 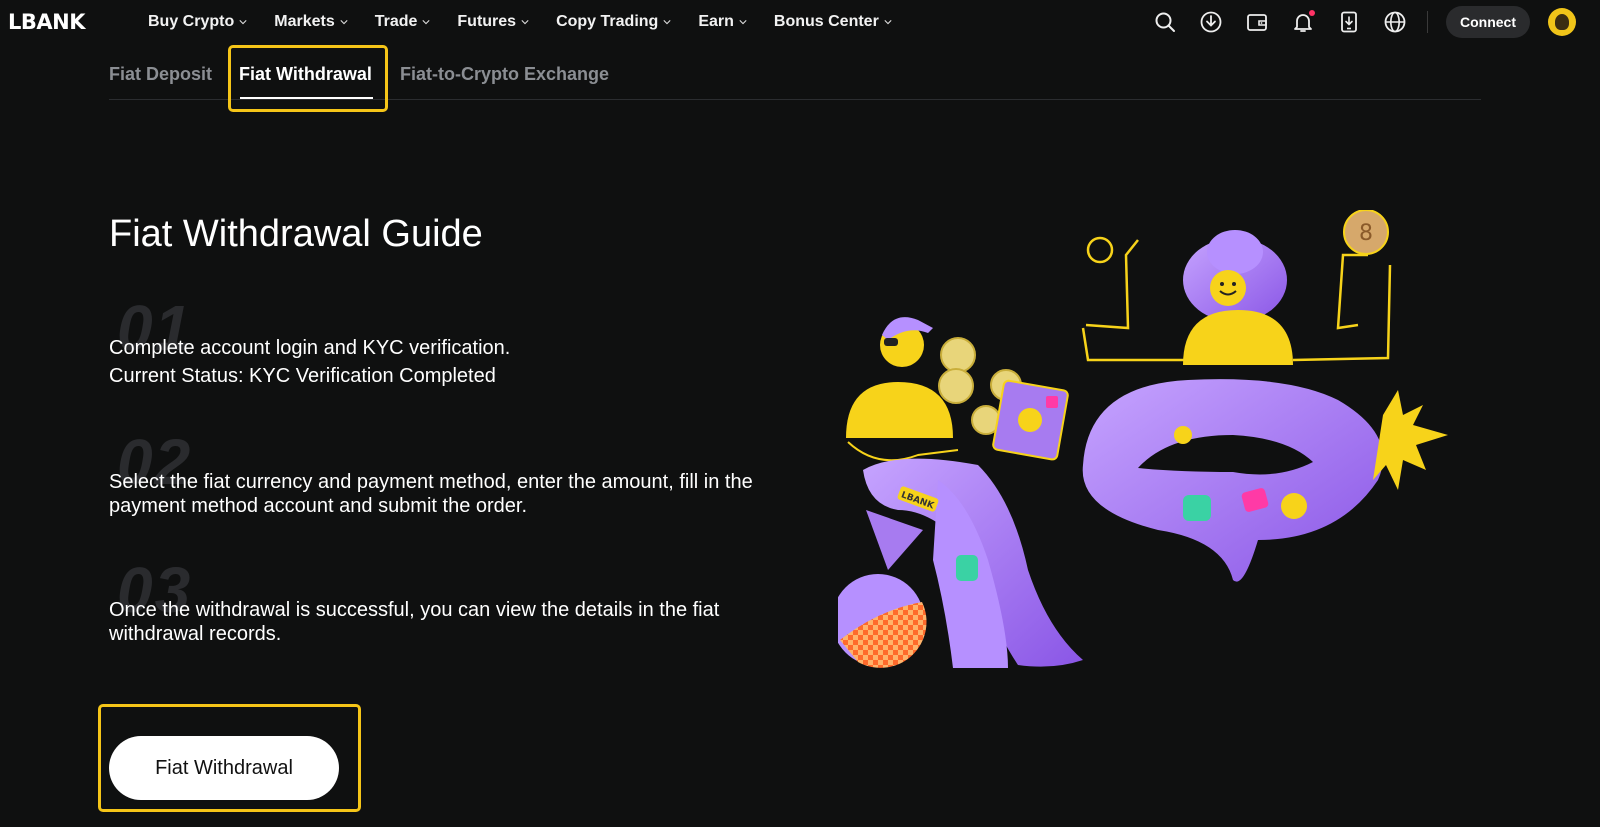 I want to click on nav-item-label: Buy Crypto, so click(x=191, y=21).